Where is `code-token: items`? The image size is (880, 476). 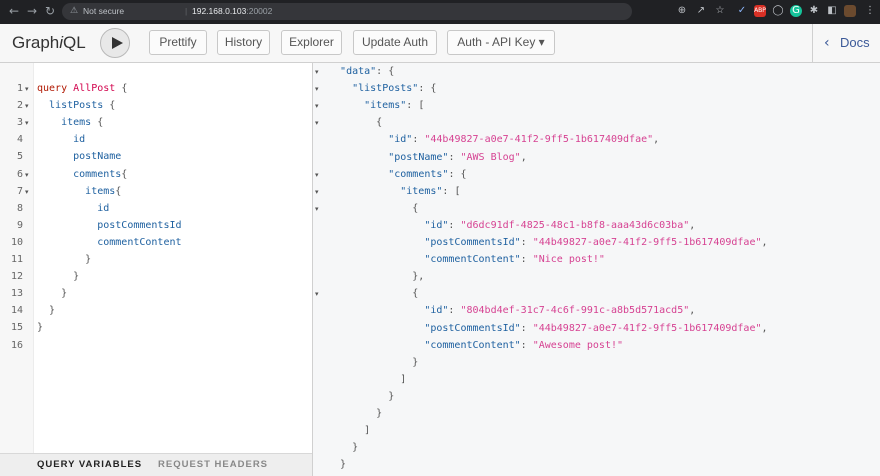
code-token: items is located at coordinates (100, 191).